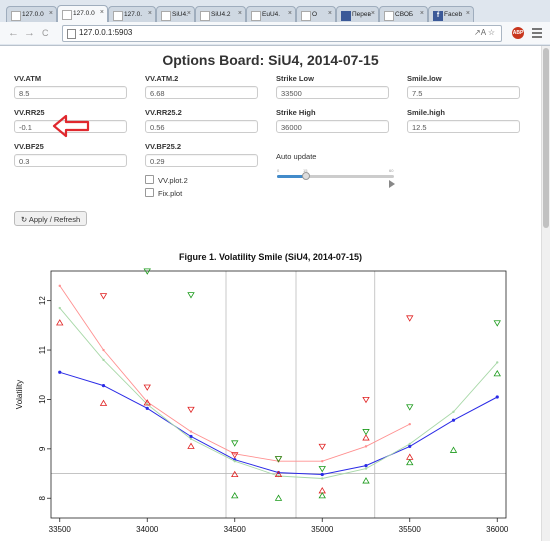 The width and height of the screenshot is (550, 541). Describe the element at coordinates (295, 78) in the screenshot. I see `strike-low-label: Strike Low` at that location.